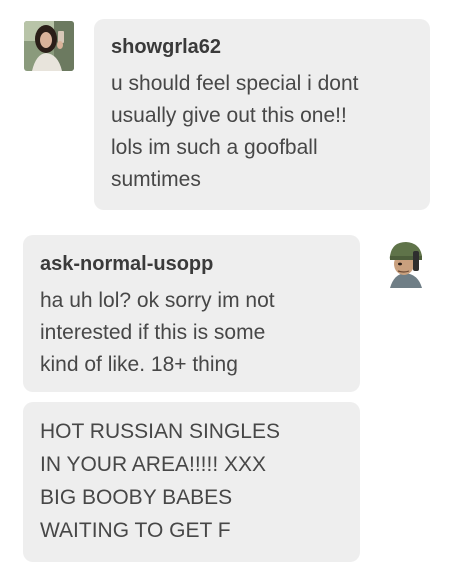 Image resolution: width=453 pixels, height=562 pixels. Describe the element at coordinates (405, 263) in the screenshot. I see `usopp-helmet-avatar-icon` at that location.